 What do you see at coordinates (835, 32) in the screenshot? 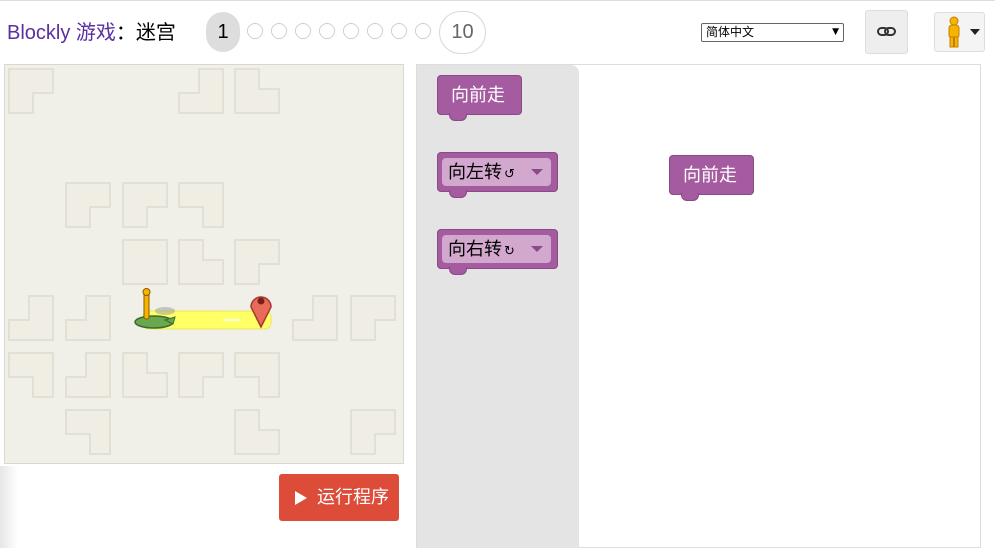
I see `chevron-down-icon: ▼` at bounding box center [835, 32].